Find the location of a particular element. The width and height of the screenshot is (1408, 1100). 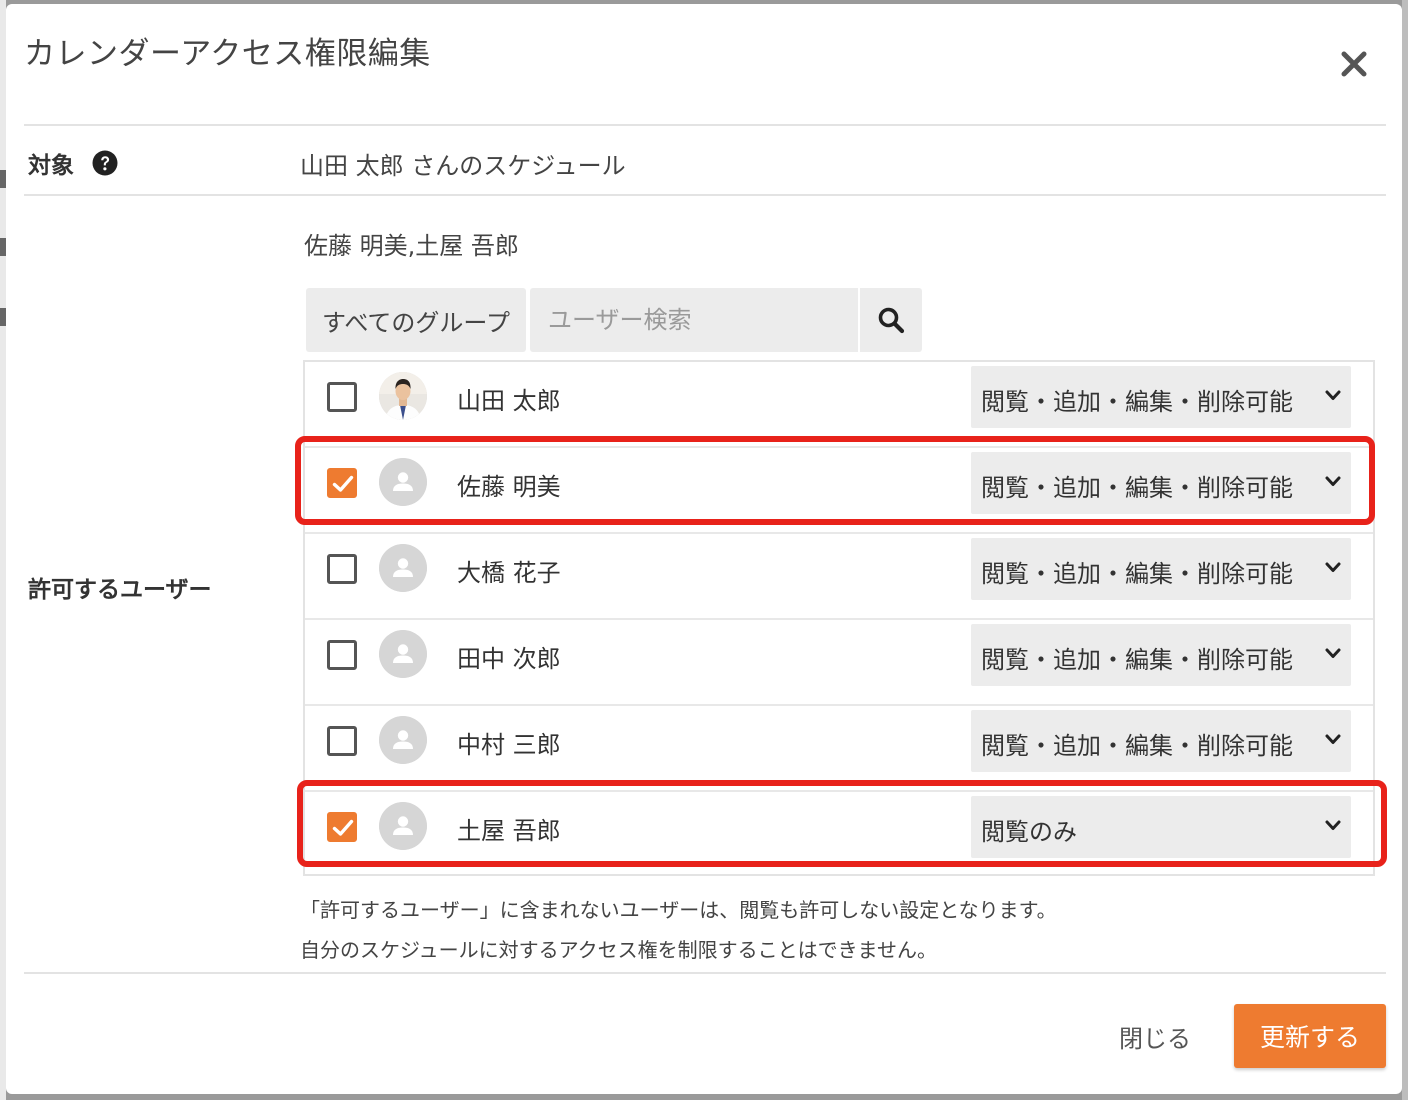

user-name: 田中 次郎 is located at coordinates (509, 659).